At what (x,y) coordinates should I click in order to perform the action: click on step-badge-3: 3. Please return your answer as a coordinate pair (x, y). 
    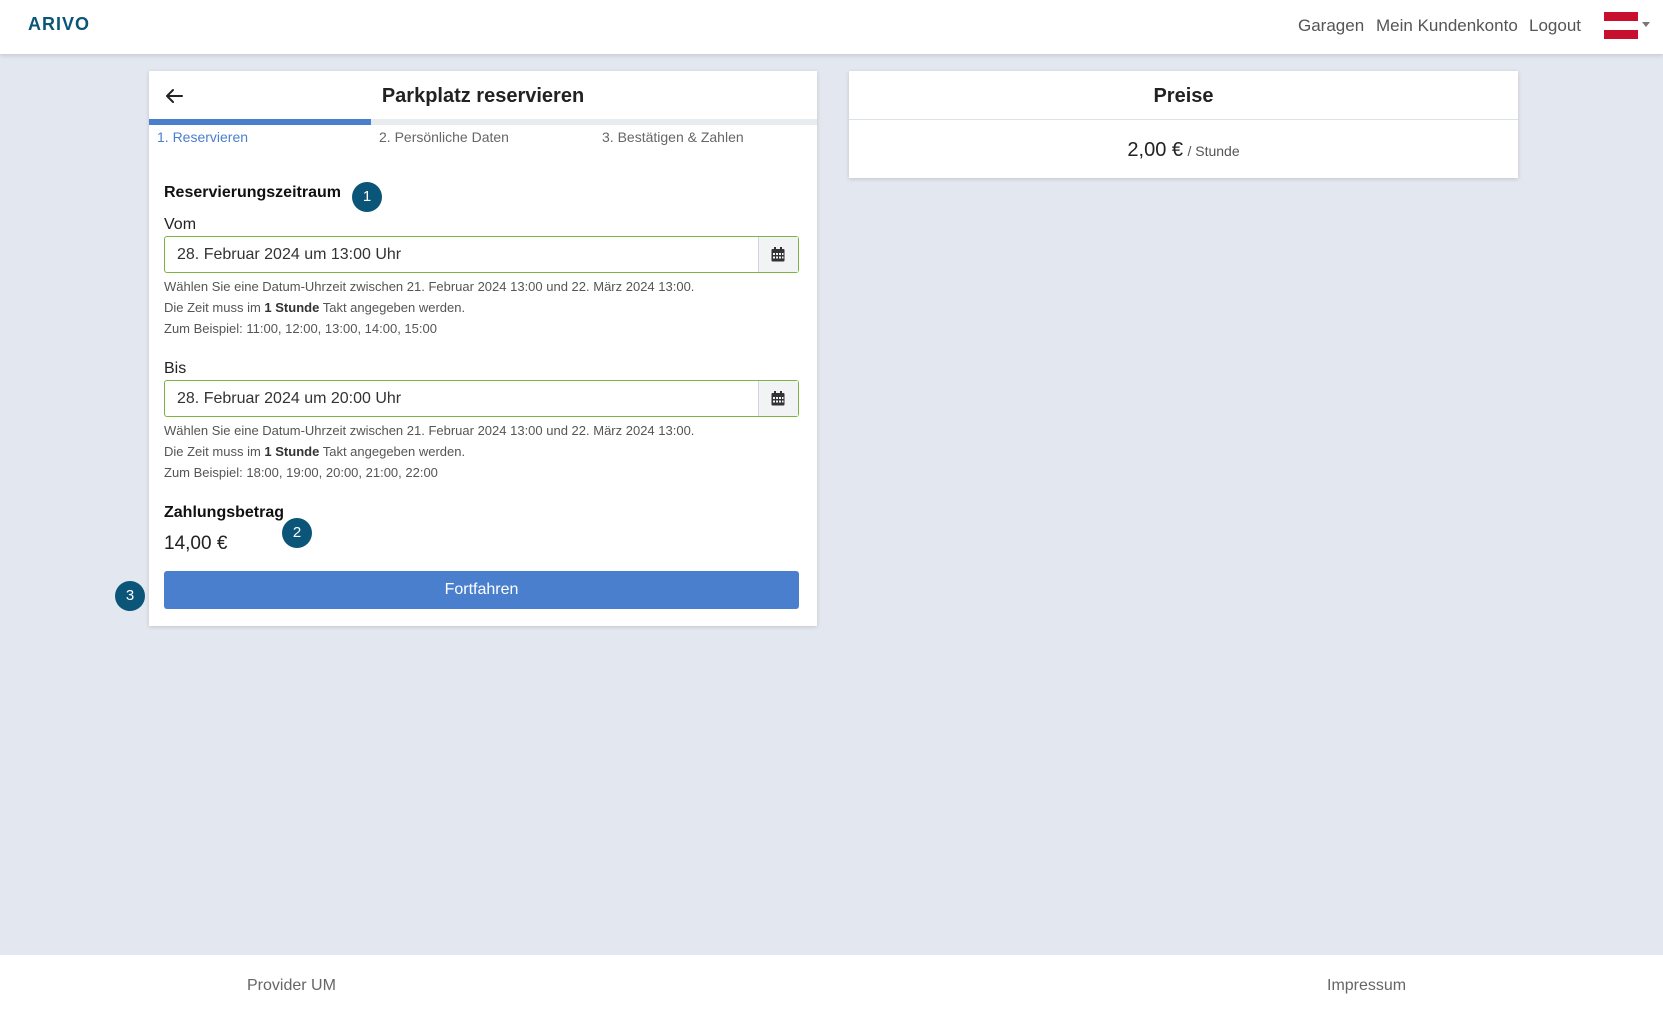
    Looking at the image, I should click on (130, 596).